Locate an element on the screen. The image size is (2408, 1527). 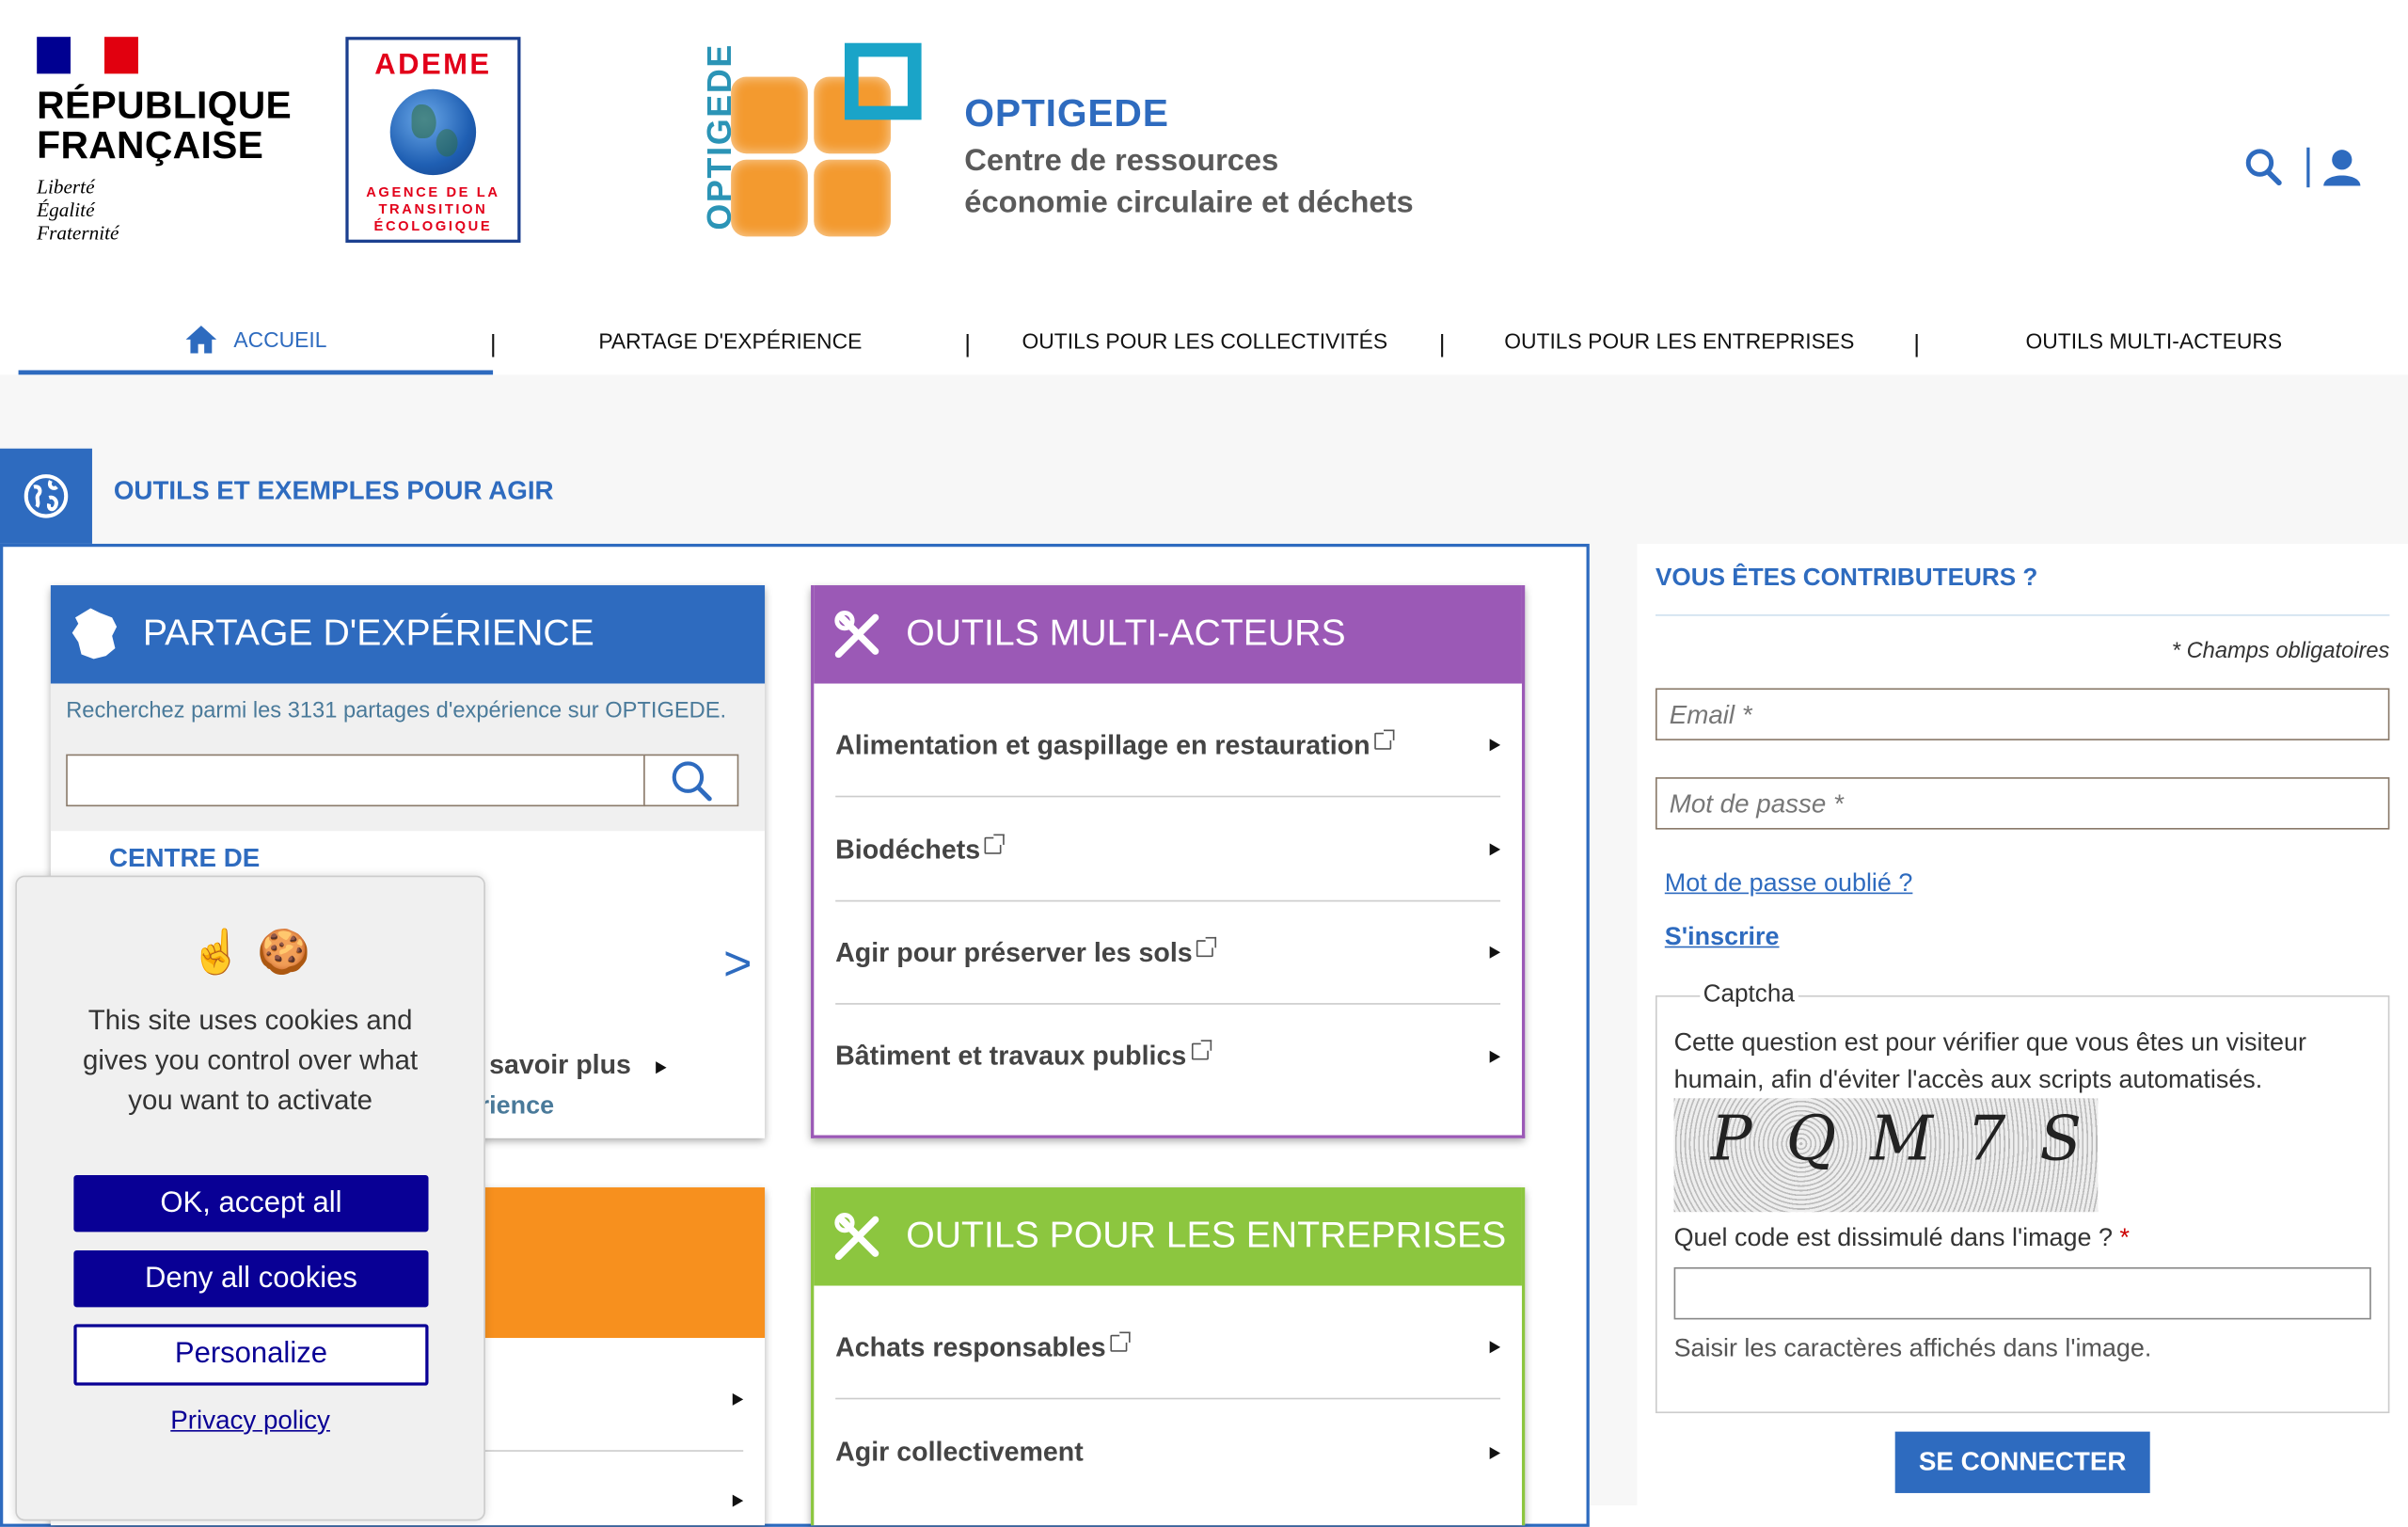
list-item-batiment: Bâtiment et travaux publics is located at coordinates (1168, 1056).